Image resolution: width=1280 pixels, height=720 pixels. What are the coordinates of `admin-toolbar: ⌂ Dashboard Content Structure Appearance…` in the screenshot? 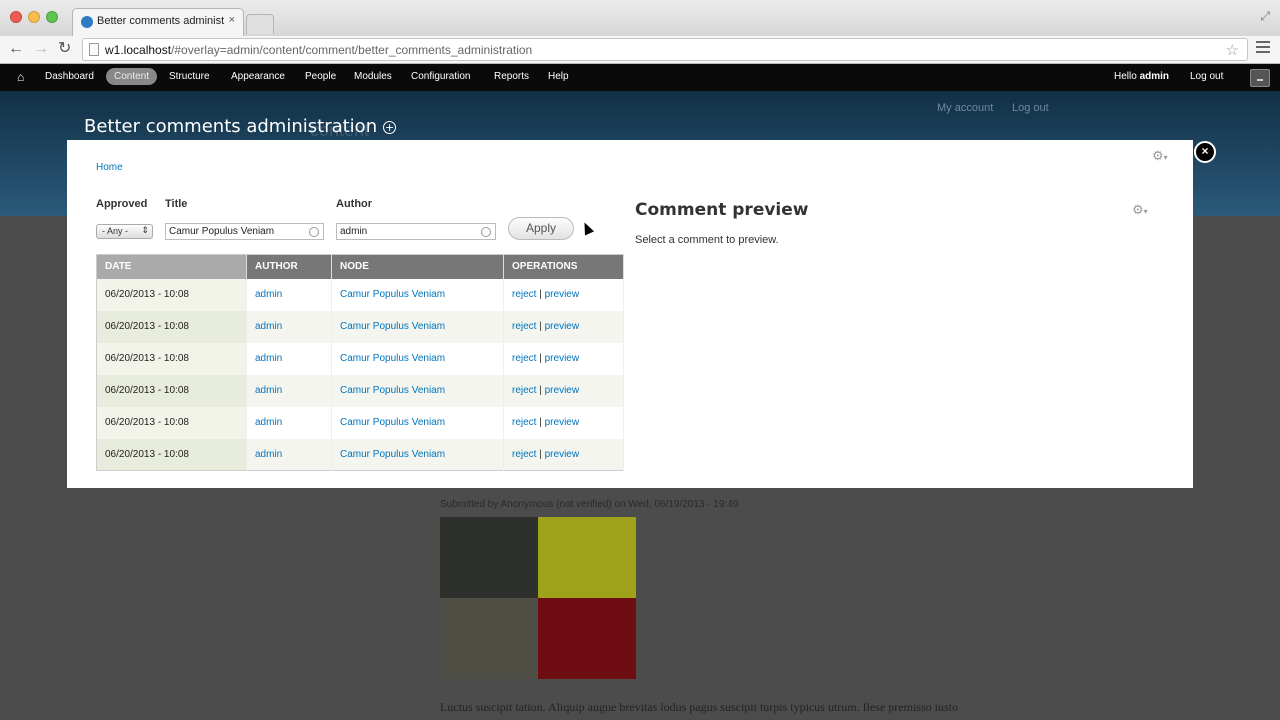 It's located at (640, 77).